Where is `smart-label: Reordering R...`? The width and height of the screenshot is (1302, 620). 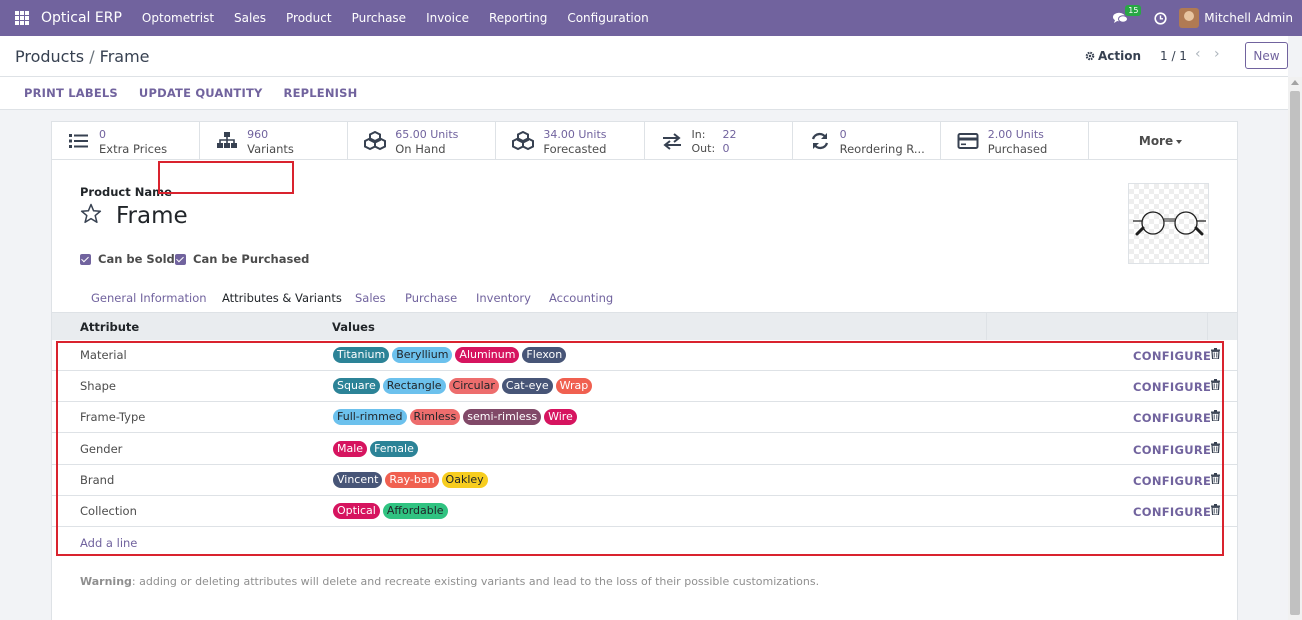
smart-label: Reordering R... is located at coordinates (882, 149).